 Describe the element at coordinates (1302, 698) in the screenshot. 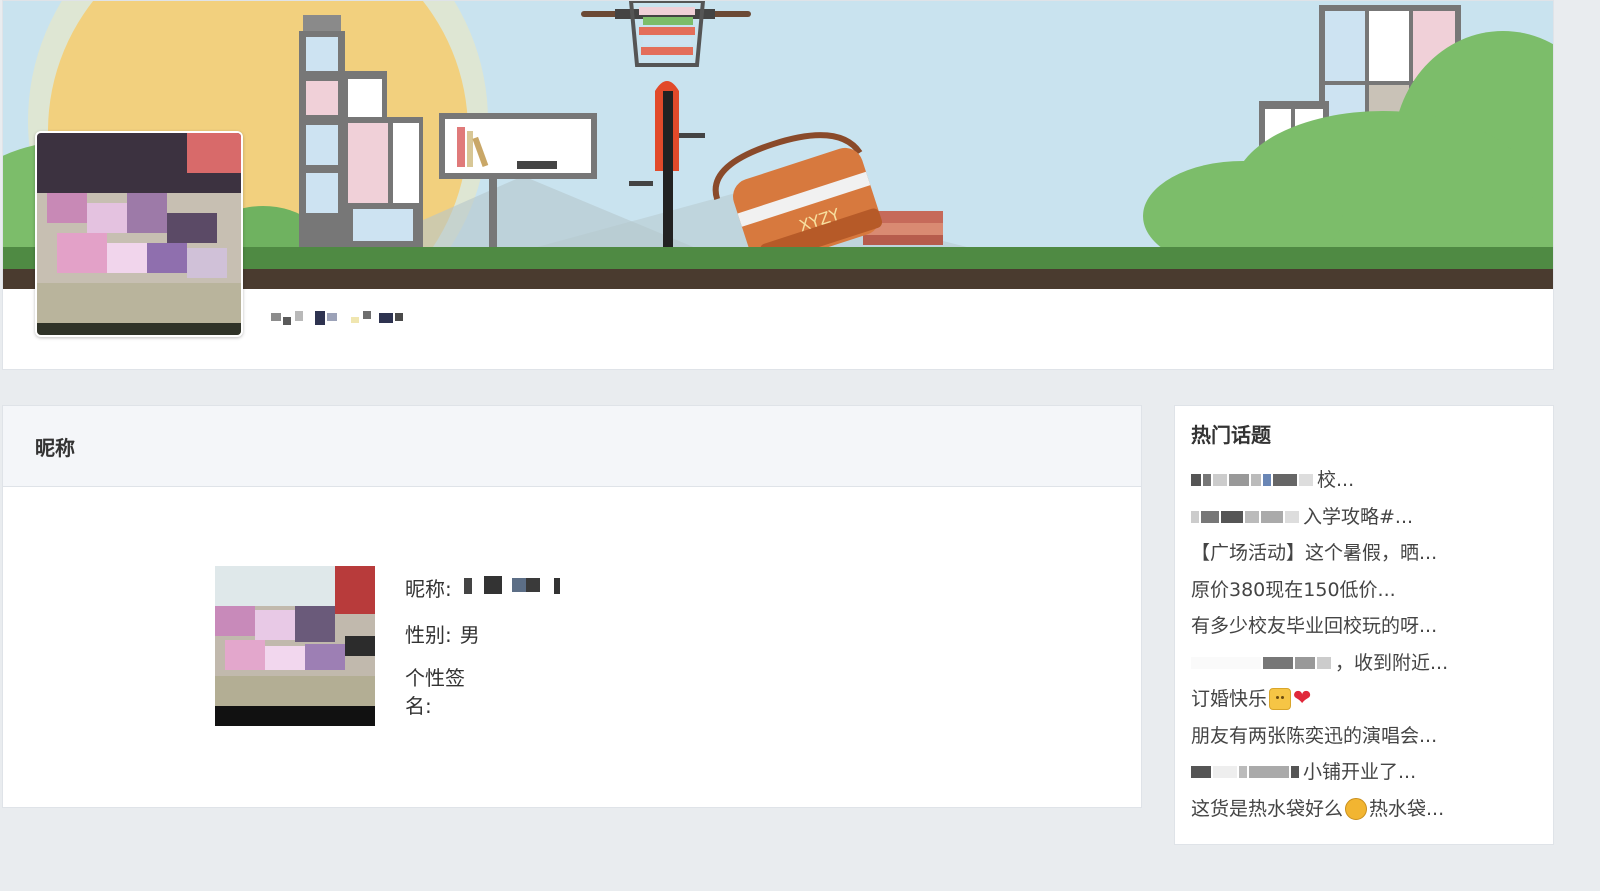

I see `heart-icon: ❤` at that location.